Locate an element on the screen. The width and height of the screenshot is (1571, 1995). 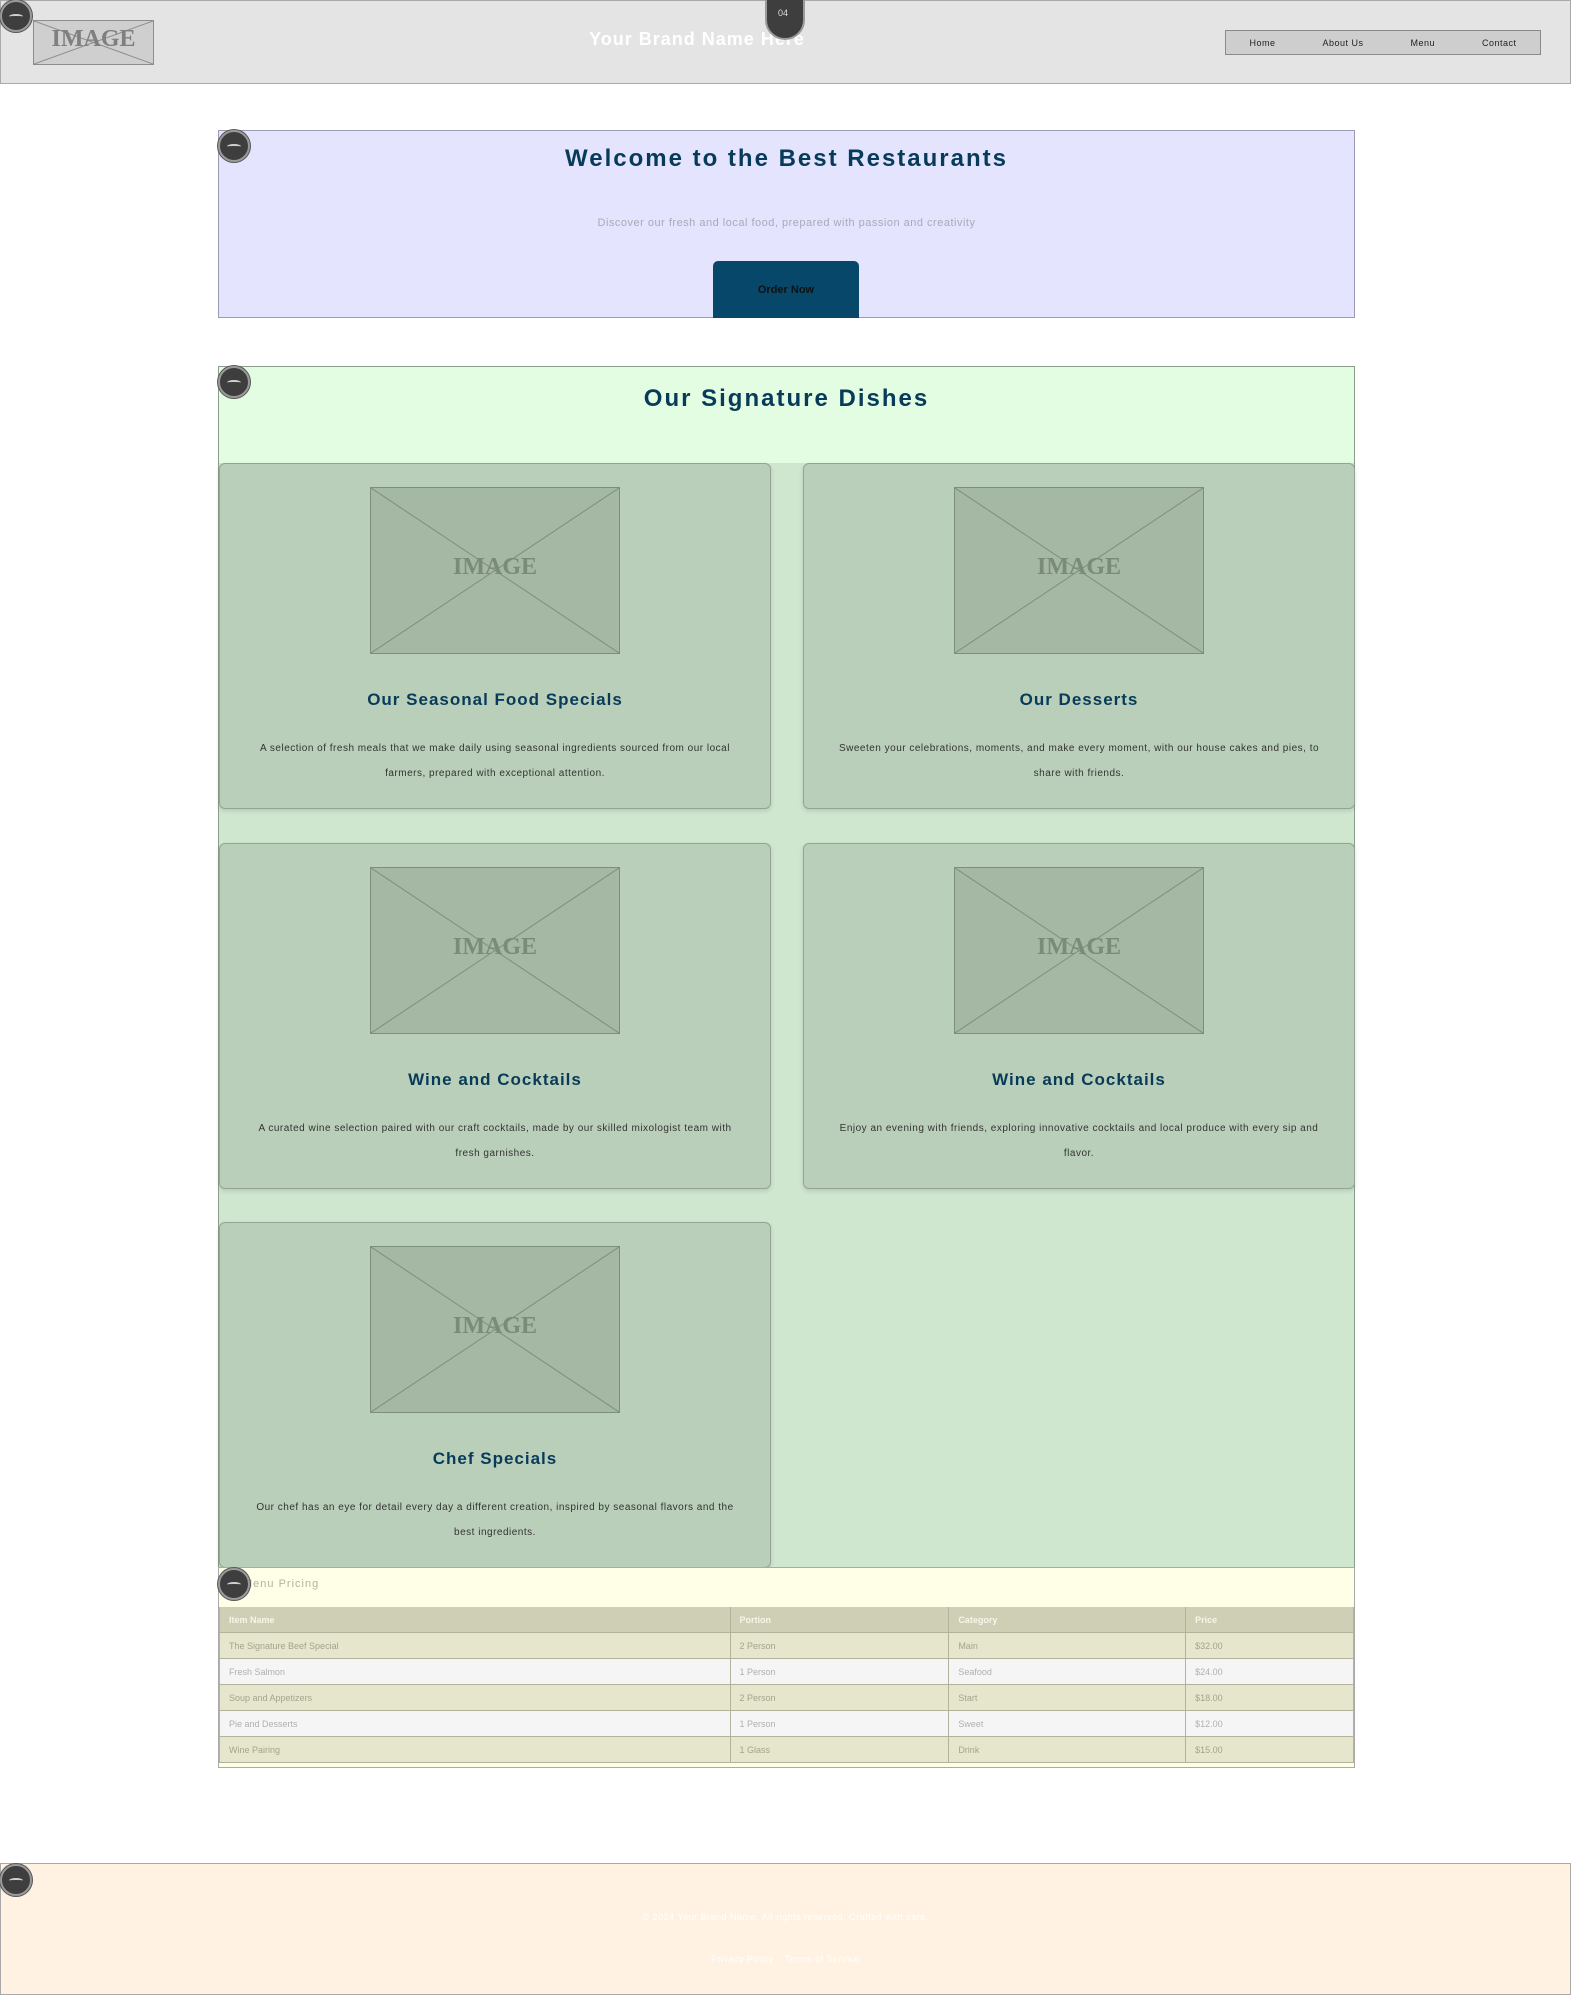
table-cell: $32.00 is located at coordinates (1269, 1645).